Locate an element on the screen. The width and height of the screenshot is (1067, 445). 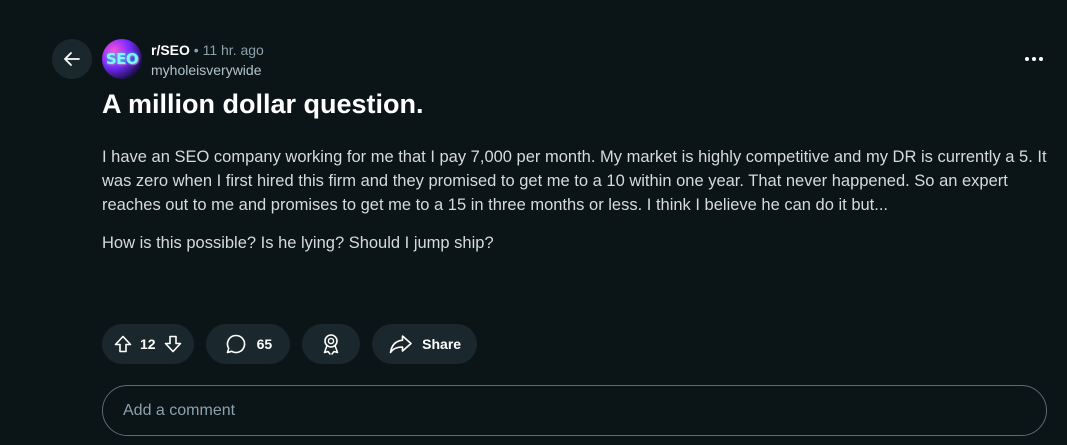
subreddit-avatar: SEO is located at coordinates (122, 59).